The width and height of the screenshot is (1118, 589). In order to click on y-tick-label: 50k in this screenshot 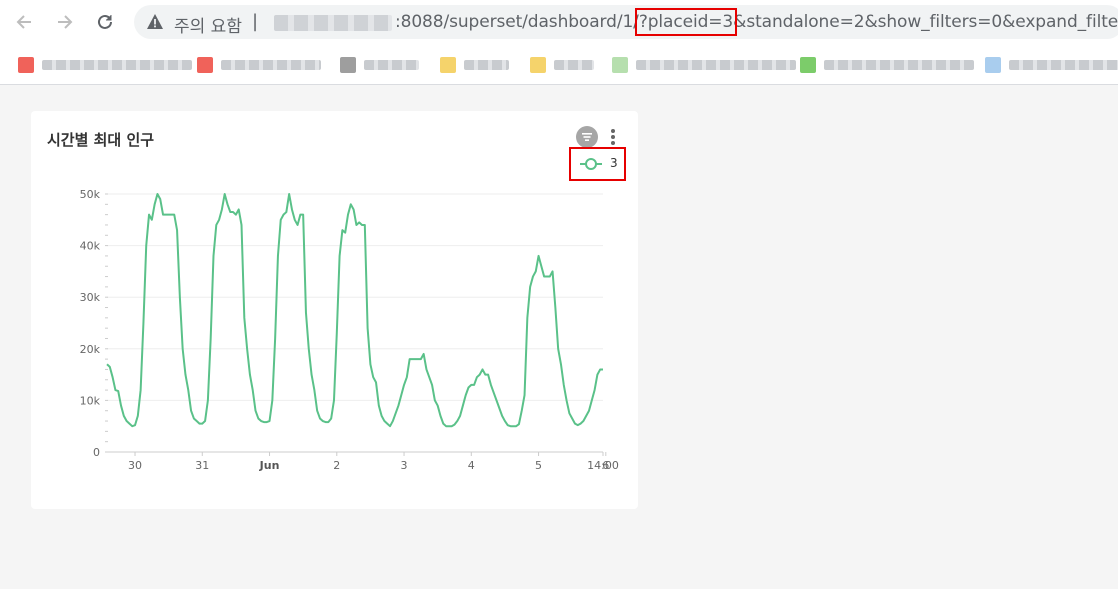, I will do `click(90, 194)`.